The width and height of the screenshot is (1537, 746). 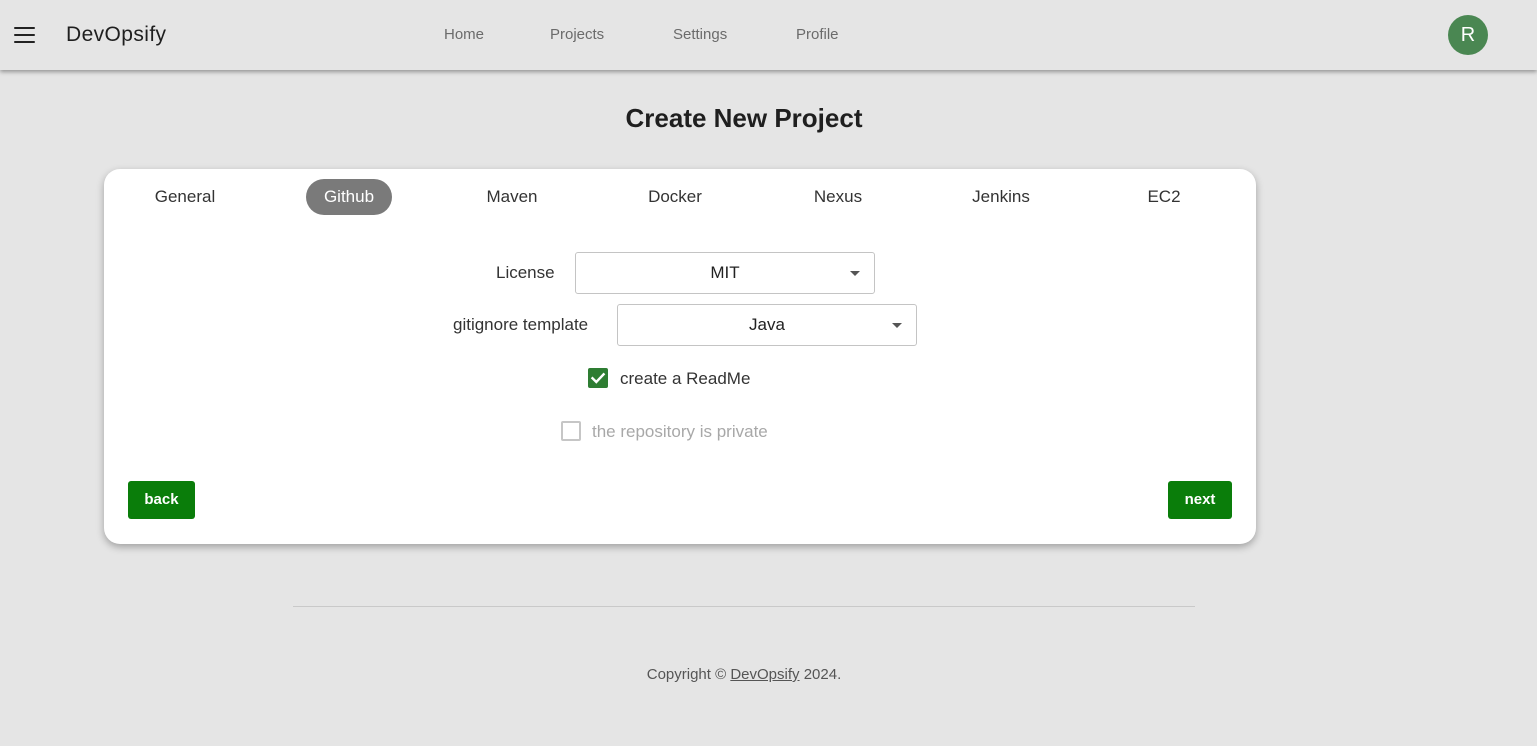 What do you see at coordinates (349, 197) in the screenshot?
I see `tab-github: Github` at bounding box center [349, 197].